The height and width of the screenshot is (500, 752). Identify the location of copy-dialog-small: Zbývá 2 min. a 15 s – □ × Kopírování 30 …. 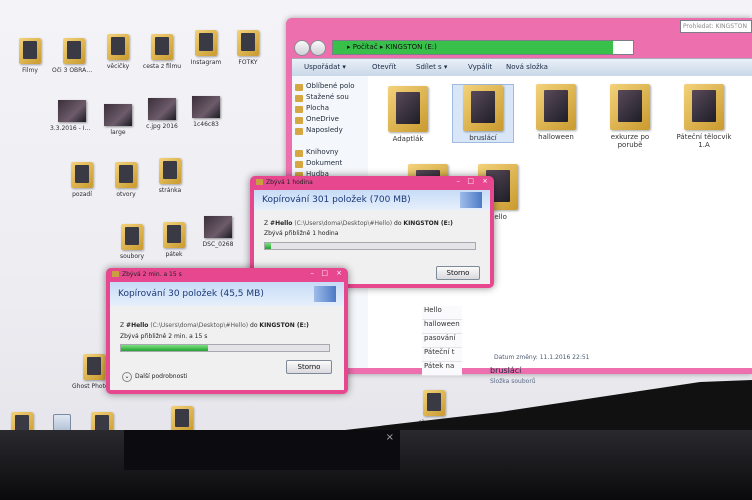
(227, 331).